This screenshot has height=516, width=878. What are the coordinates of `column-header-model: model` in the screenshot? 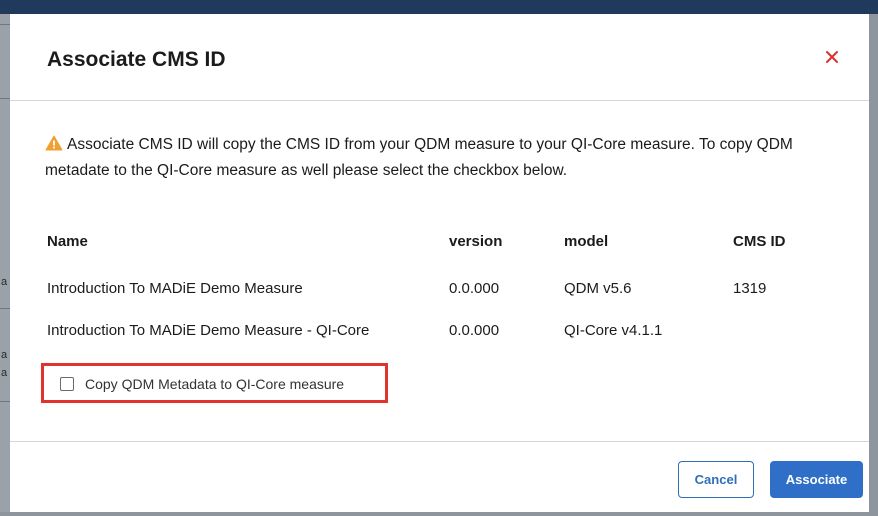 It's located at (586, 241).